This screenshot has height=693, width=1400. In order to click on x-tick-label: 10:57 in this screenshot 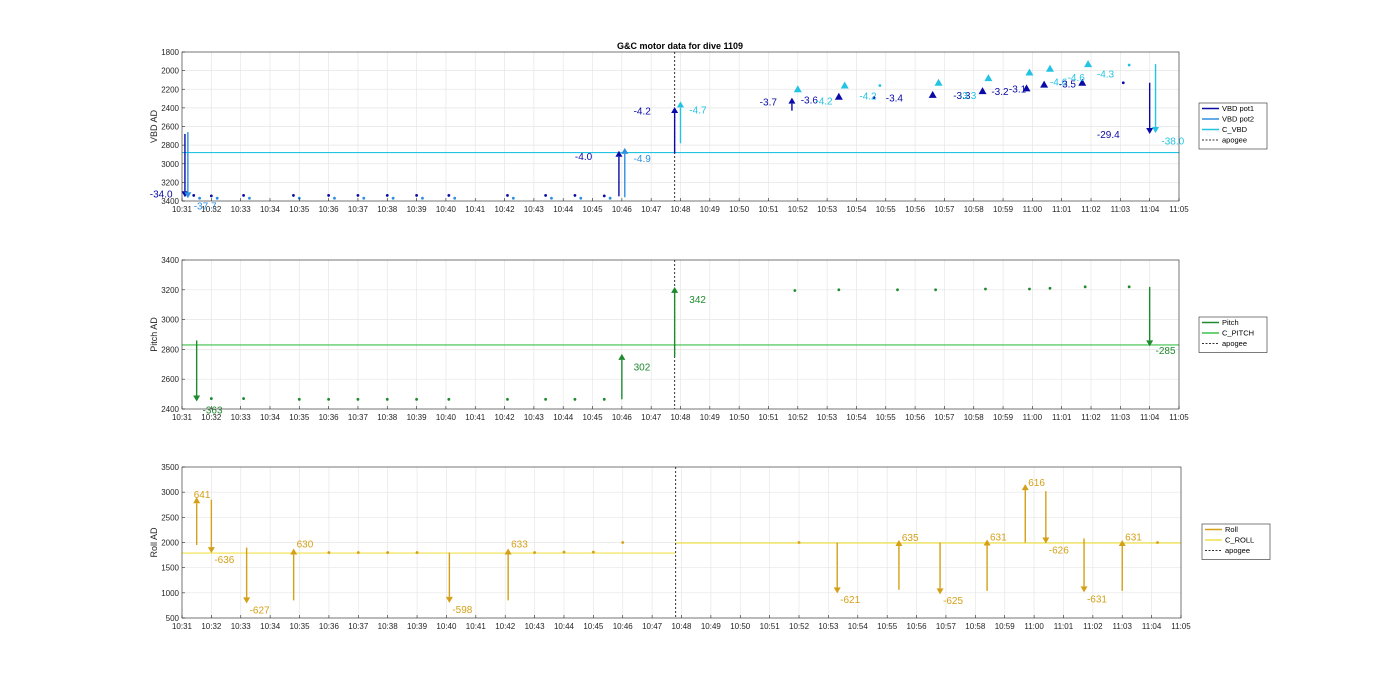, I will do `click(944, 417)`.